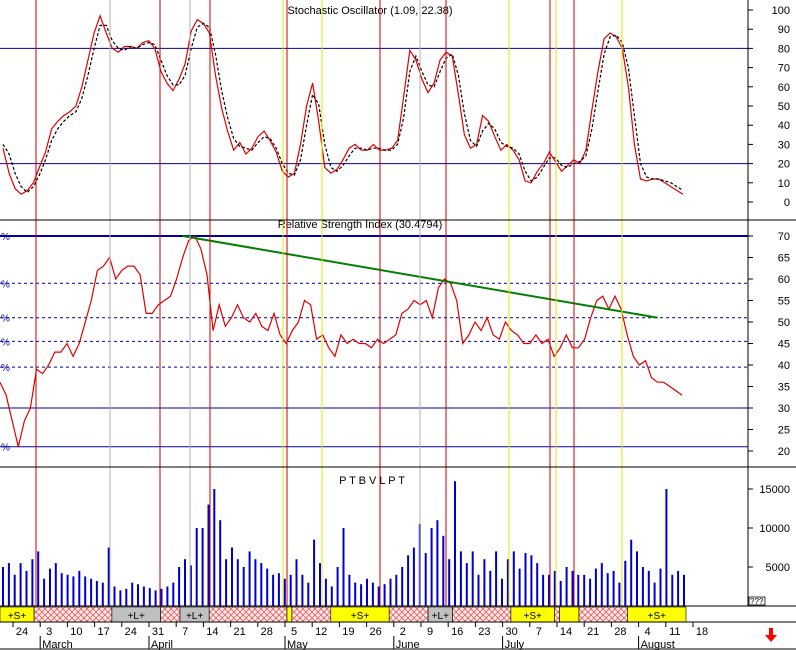 The height and width of the screenshot is (650, 796). What do you see at coordinates (771, 635) in the screenshot?
I see `down-arrow-icon` at bounding box center [771, 635].